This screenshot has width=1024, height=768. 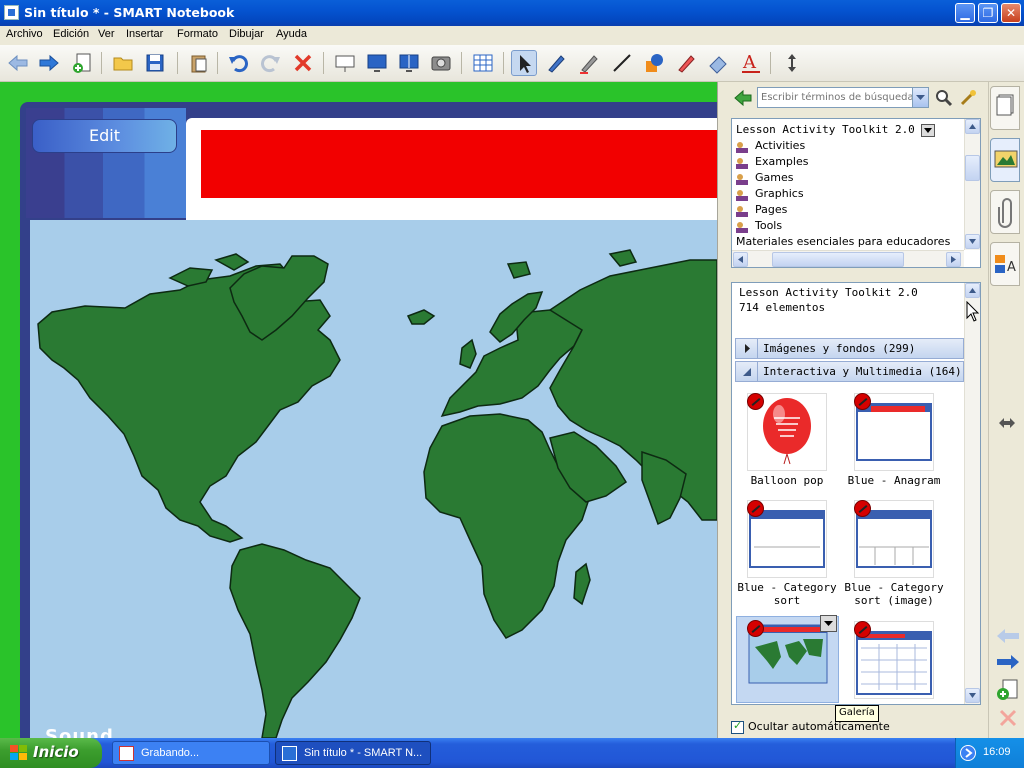 I want to click on screen-shade-icon, so click(x=345, y=63).